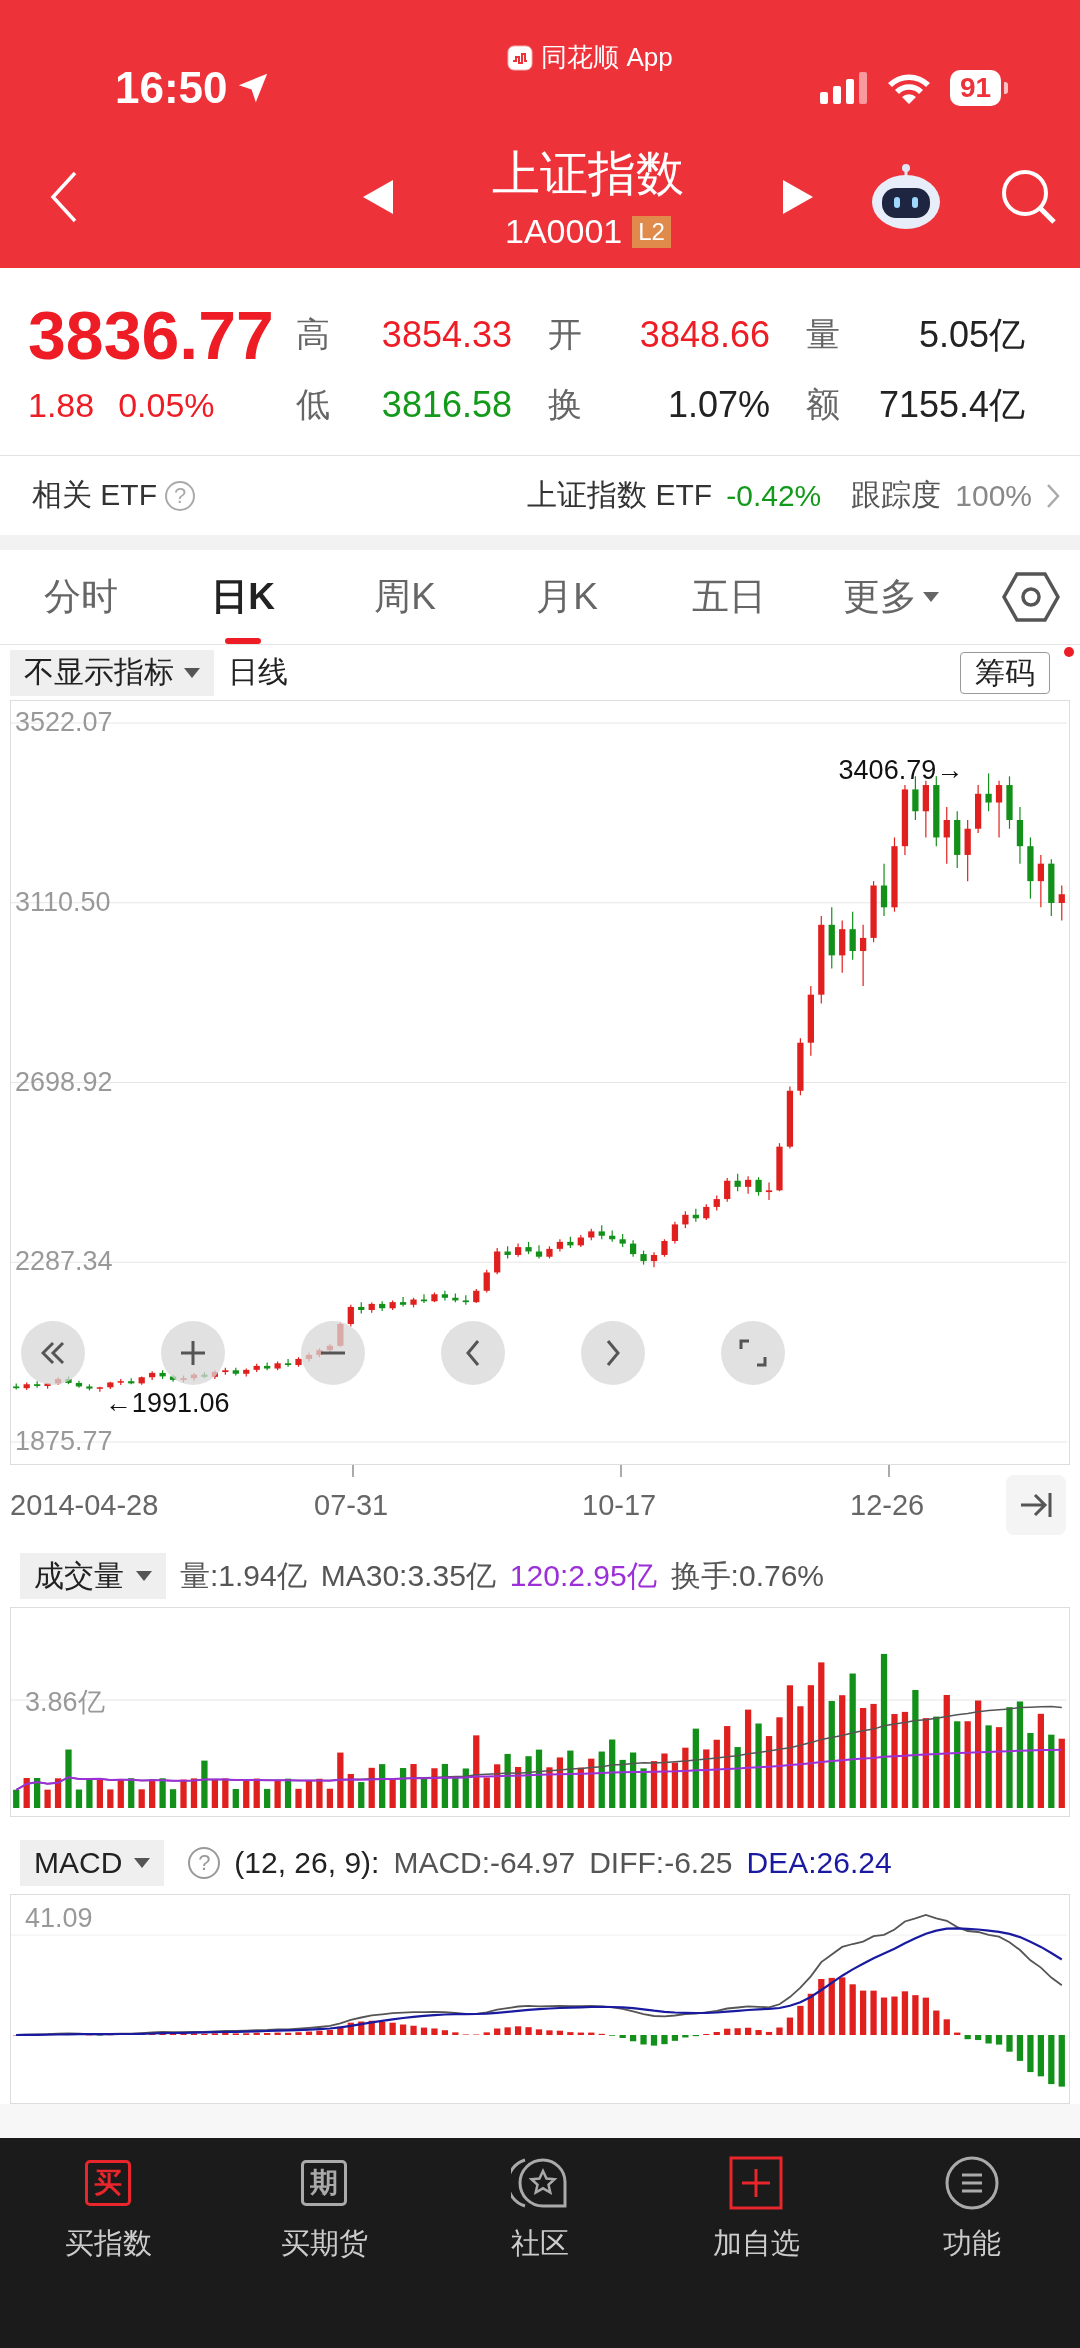 Image resolution: width=1080 pixels, height=2348 pixels. What do you see at coordinates (351, 1505) in the screenshot?
I see `date-axis-label: 07-31` at bounding box center [351, 1505].